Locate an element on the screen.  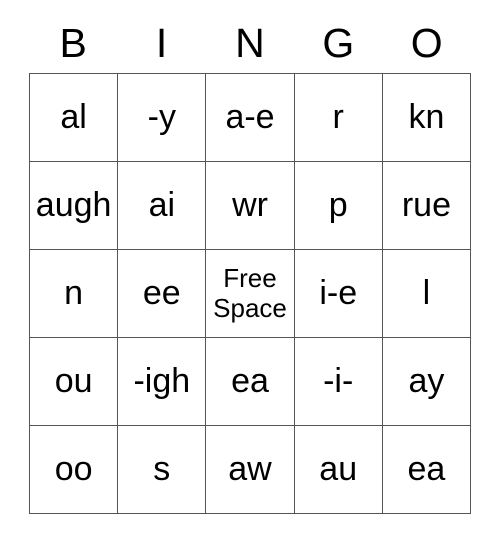
bingo-cell-g3: i-e is located at coordinates (338, 294).